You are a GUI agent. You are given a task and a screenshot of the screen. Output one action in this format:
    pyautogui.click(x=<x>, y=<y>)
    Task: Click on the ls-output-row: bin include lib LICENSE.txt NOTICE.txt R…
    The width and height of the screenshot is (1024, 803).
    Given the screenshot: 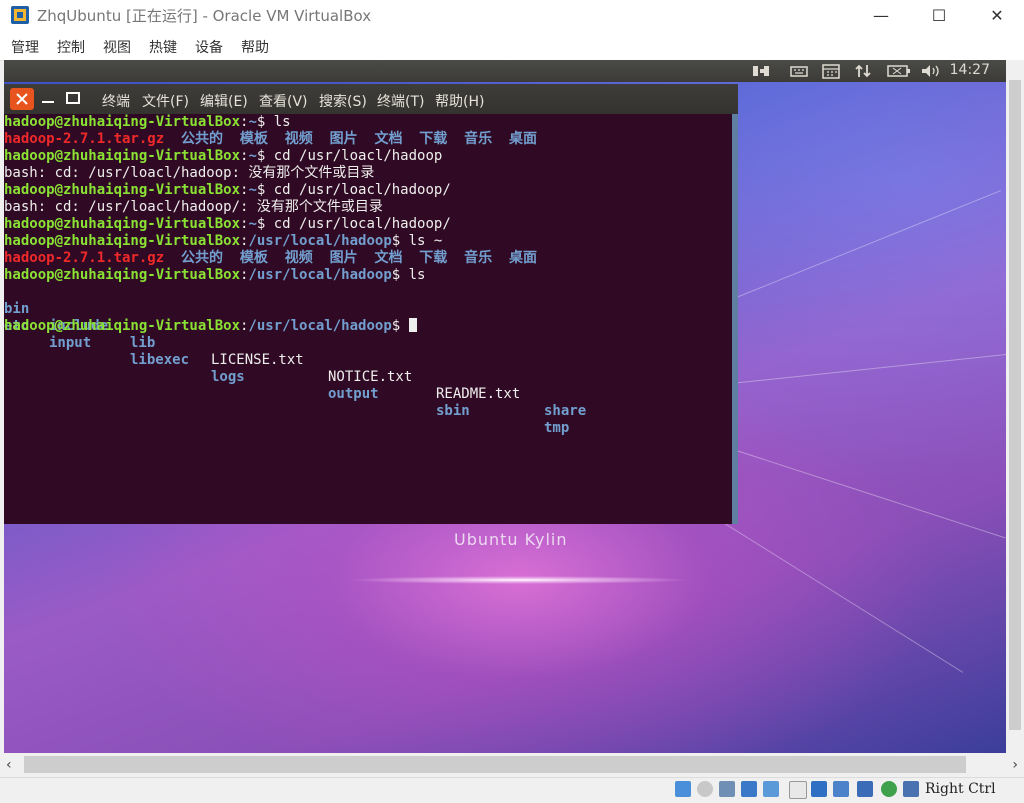 What is the action you would take?
    pyautogui.click(x=368, y=351)
    